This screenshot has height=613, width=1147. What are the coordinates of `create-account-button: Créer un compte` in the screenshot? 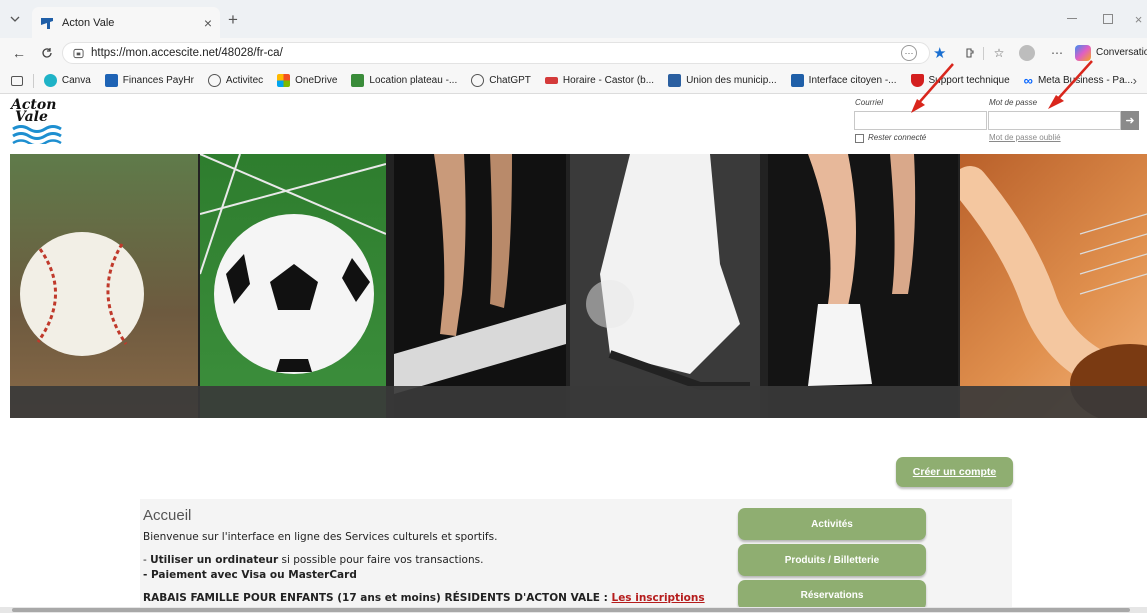 It's located at (954, 472).